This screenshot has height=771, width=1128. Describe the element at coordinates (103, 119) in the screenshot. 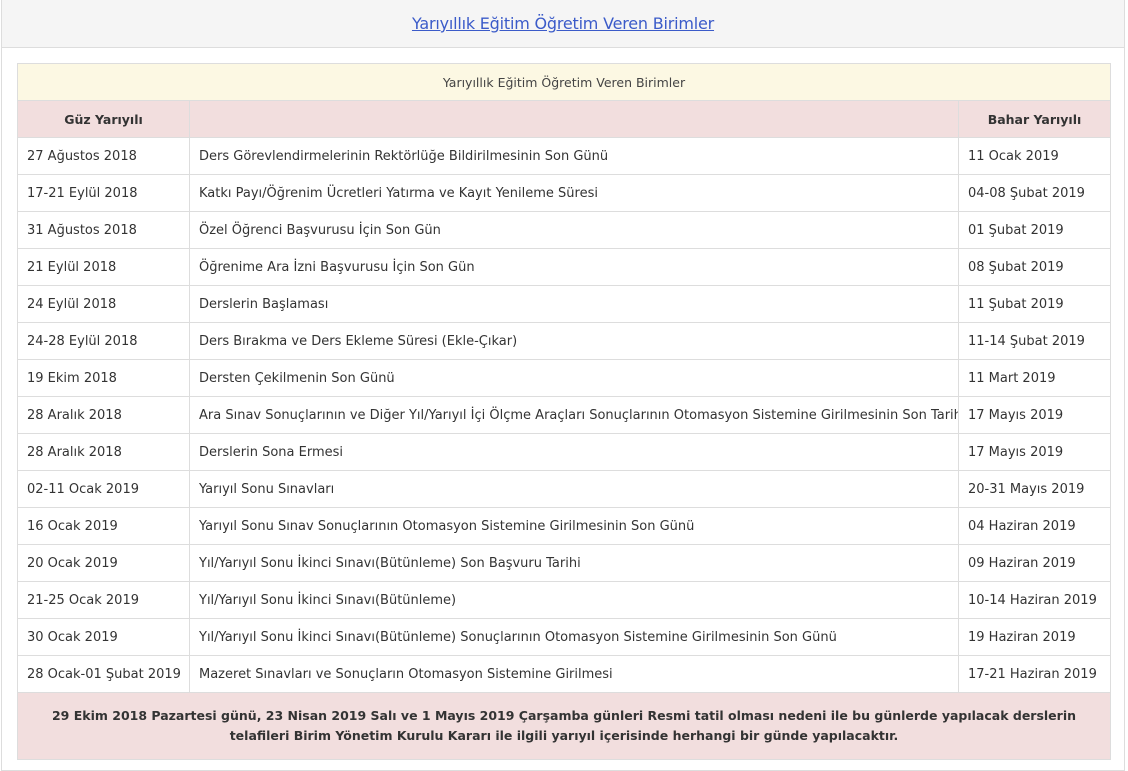

I see `column-header-fall: Güz Yarıyılı` at that location.